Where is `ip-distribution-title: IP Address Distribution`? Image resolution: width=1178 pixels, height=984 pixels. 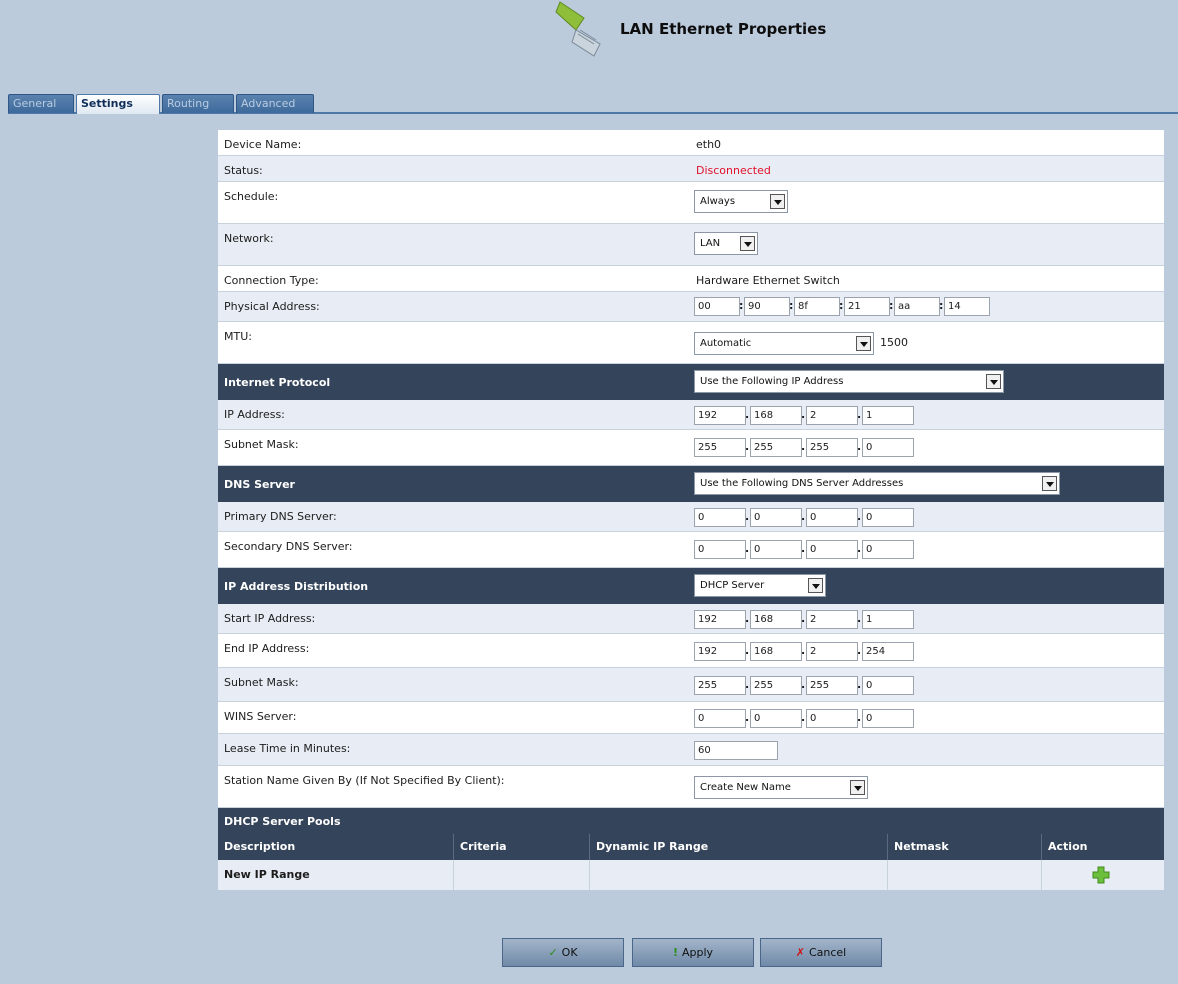
ip-distribution-title: IP Address Distribution is located at coordinates (296, 586).